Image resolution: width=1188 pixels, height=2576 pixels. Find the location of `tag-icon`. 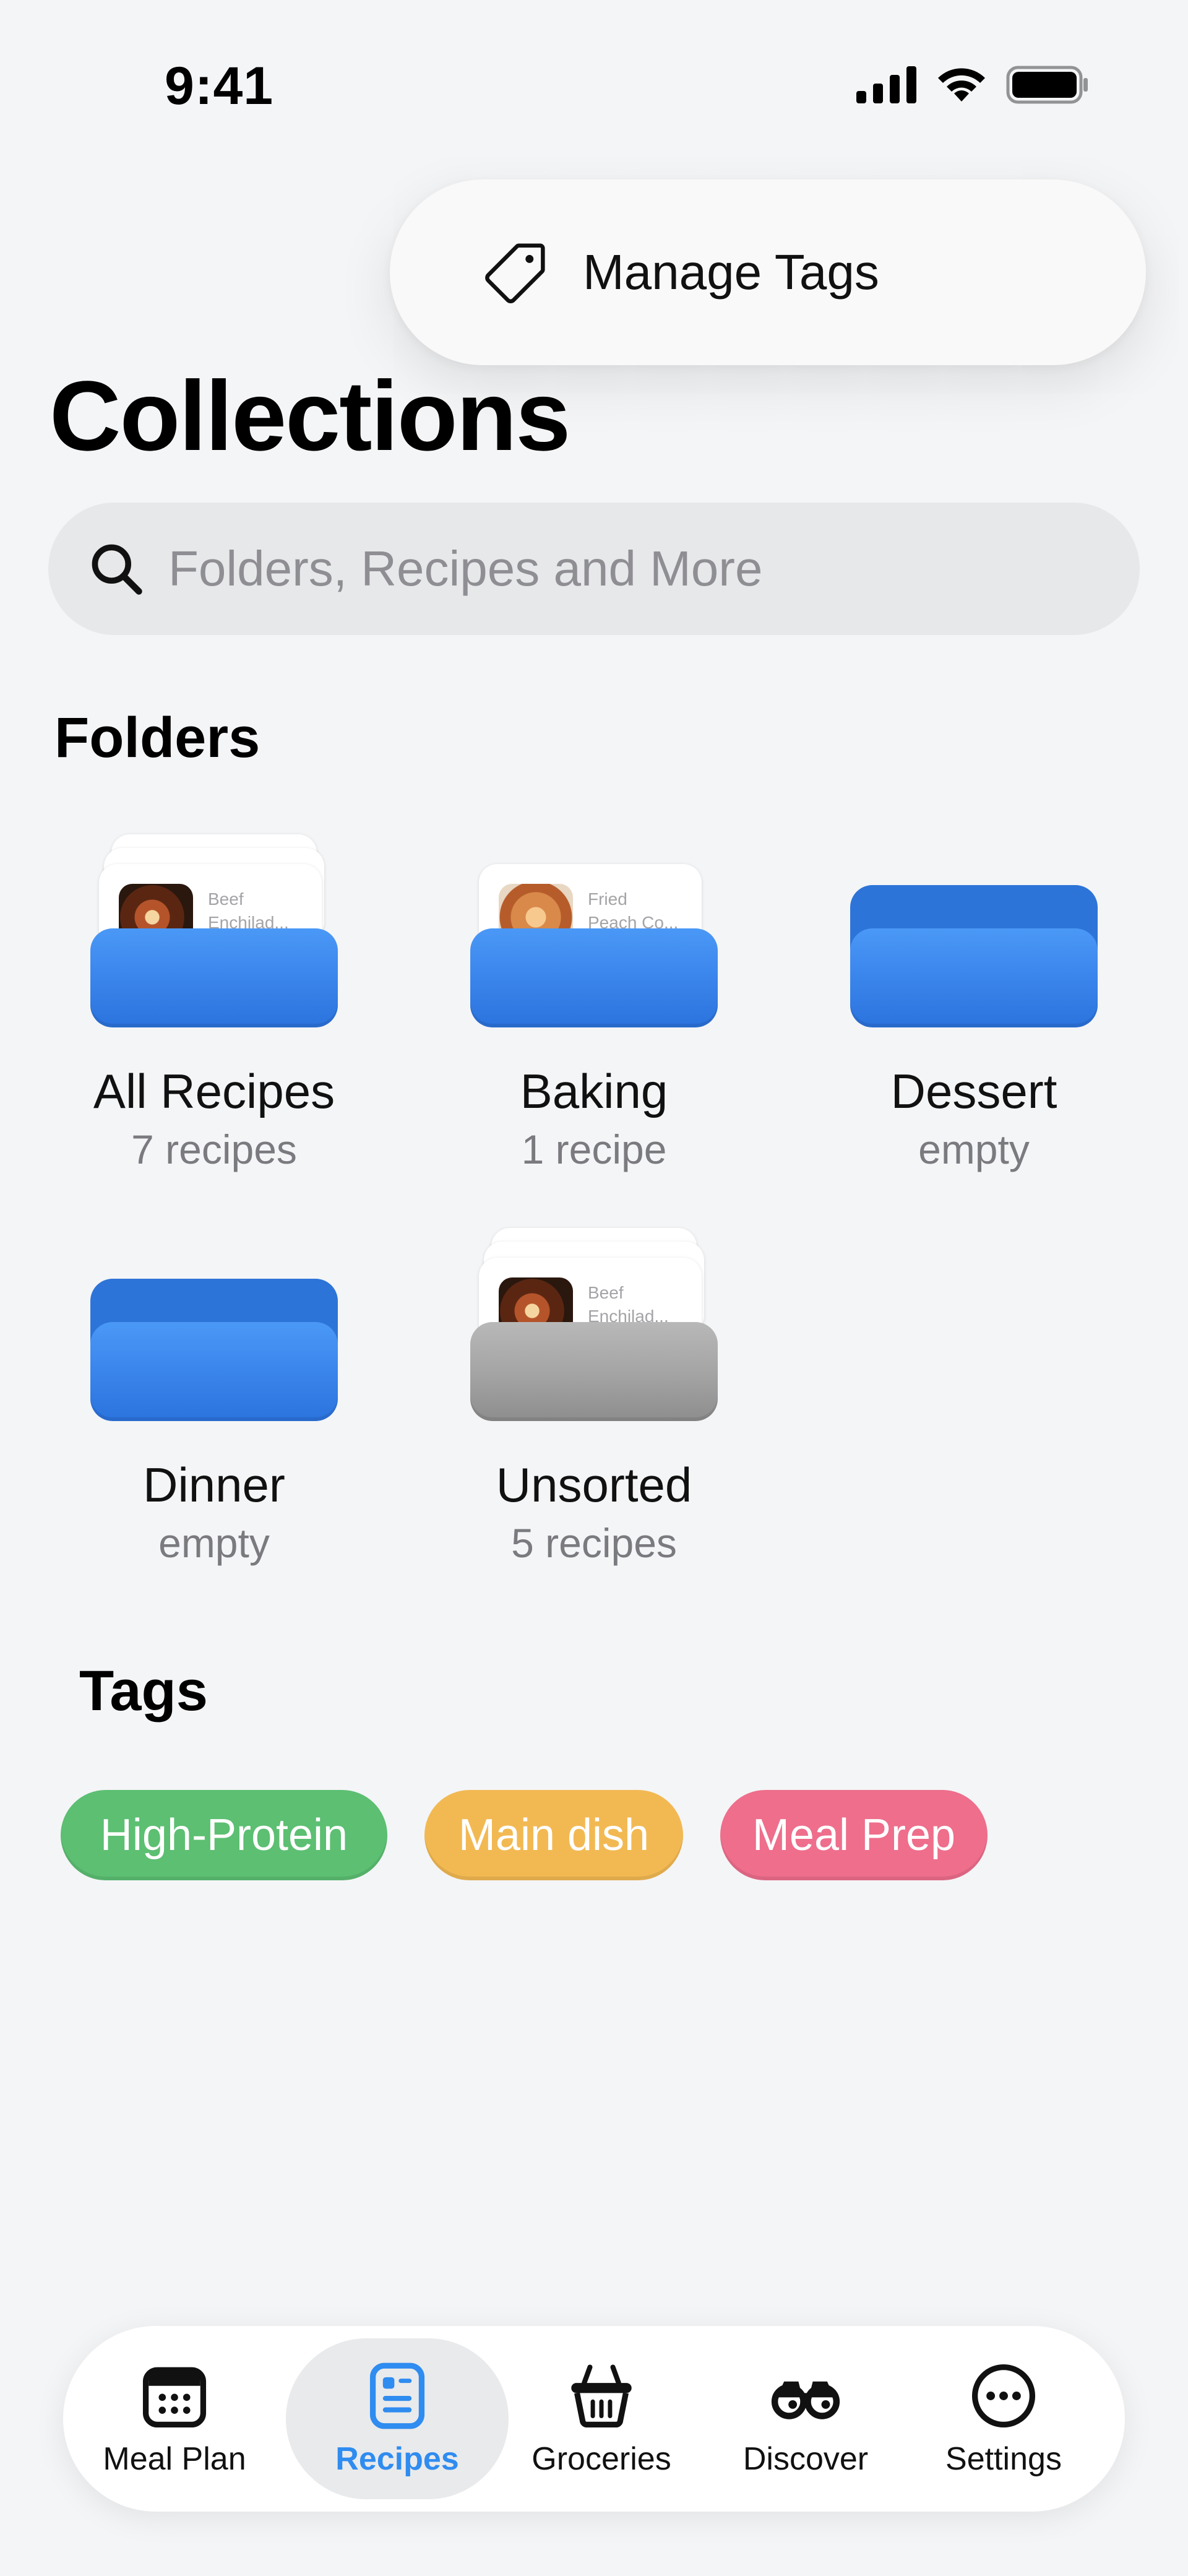

tag-icon is located at coordinates (515, 273).